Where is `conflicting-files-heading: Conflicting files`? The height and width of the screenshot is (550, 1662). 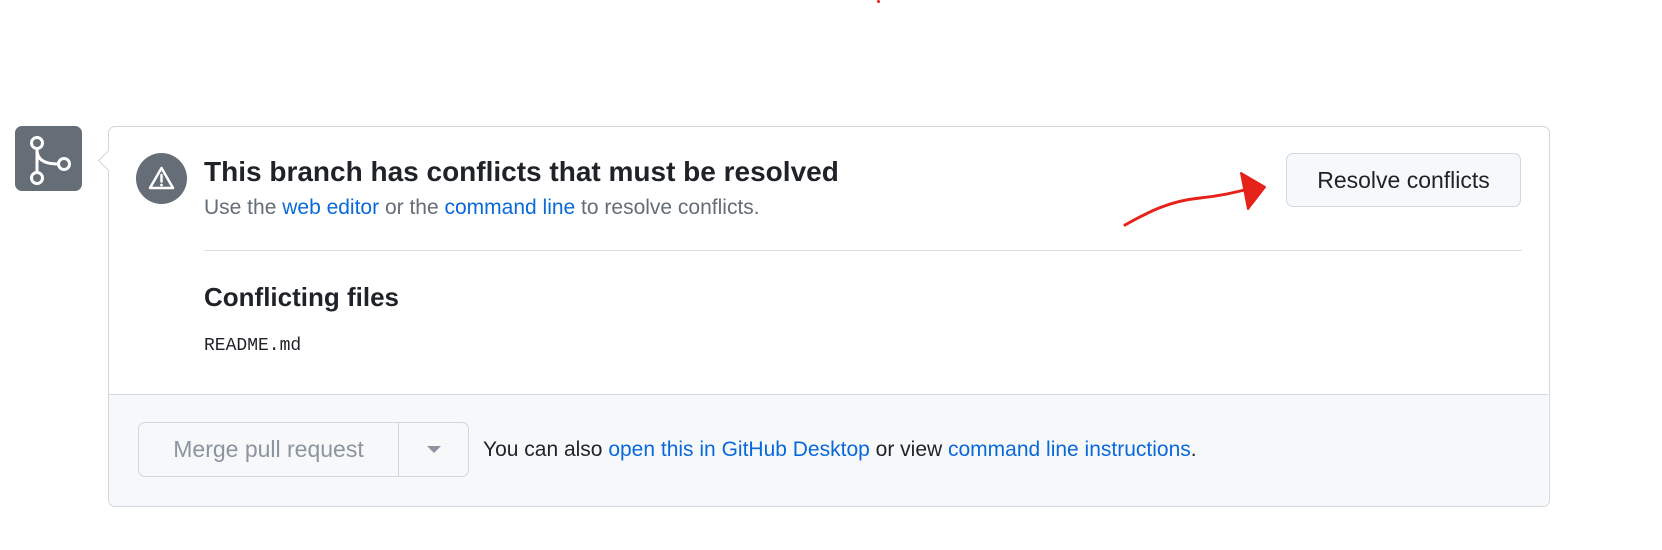 conflicting-files-heading: Conflicting files is located at coordinates (301, 297).